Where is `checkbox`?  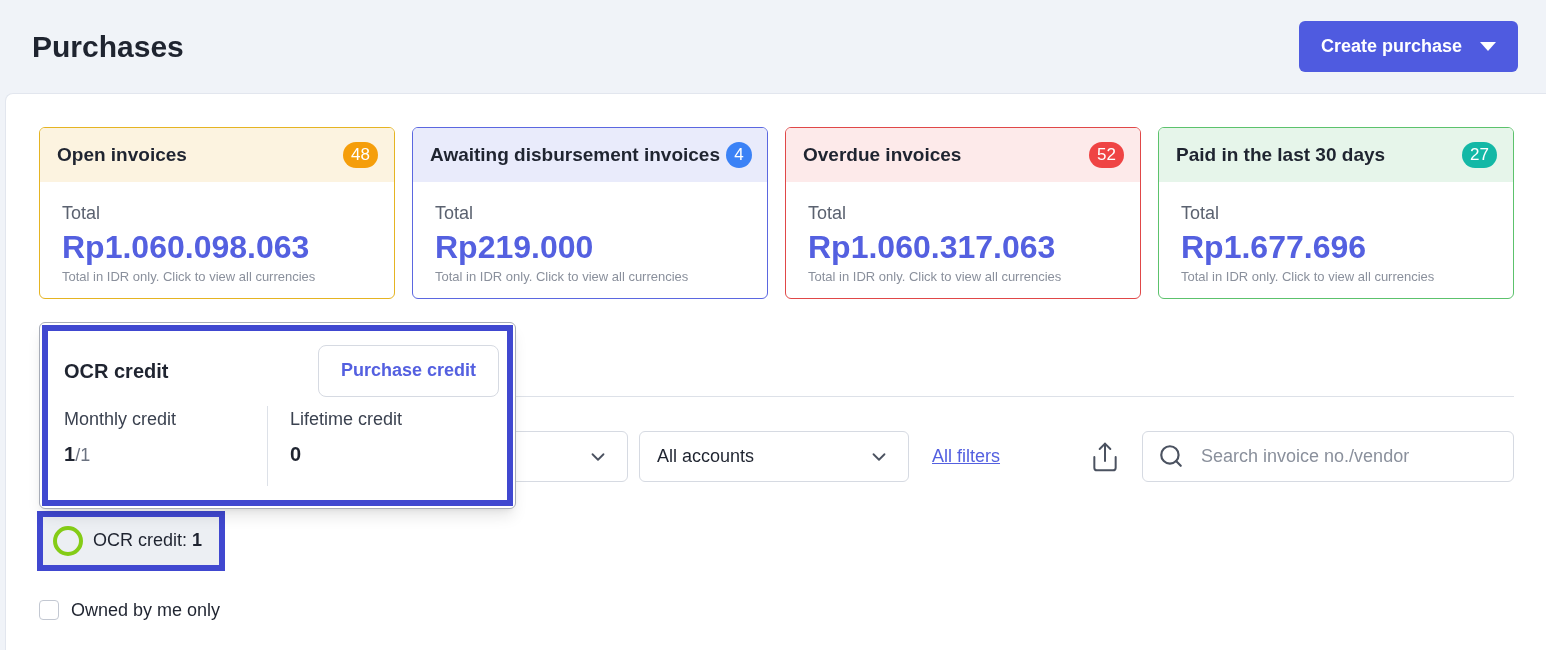 checkbox is located at coordinates (49, 610).